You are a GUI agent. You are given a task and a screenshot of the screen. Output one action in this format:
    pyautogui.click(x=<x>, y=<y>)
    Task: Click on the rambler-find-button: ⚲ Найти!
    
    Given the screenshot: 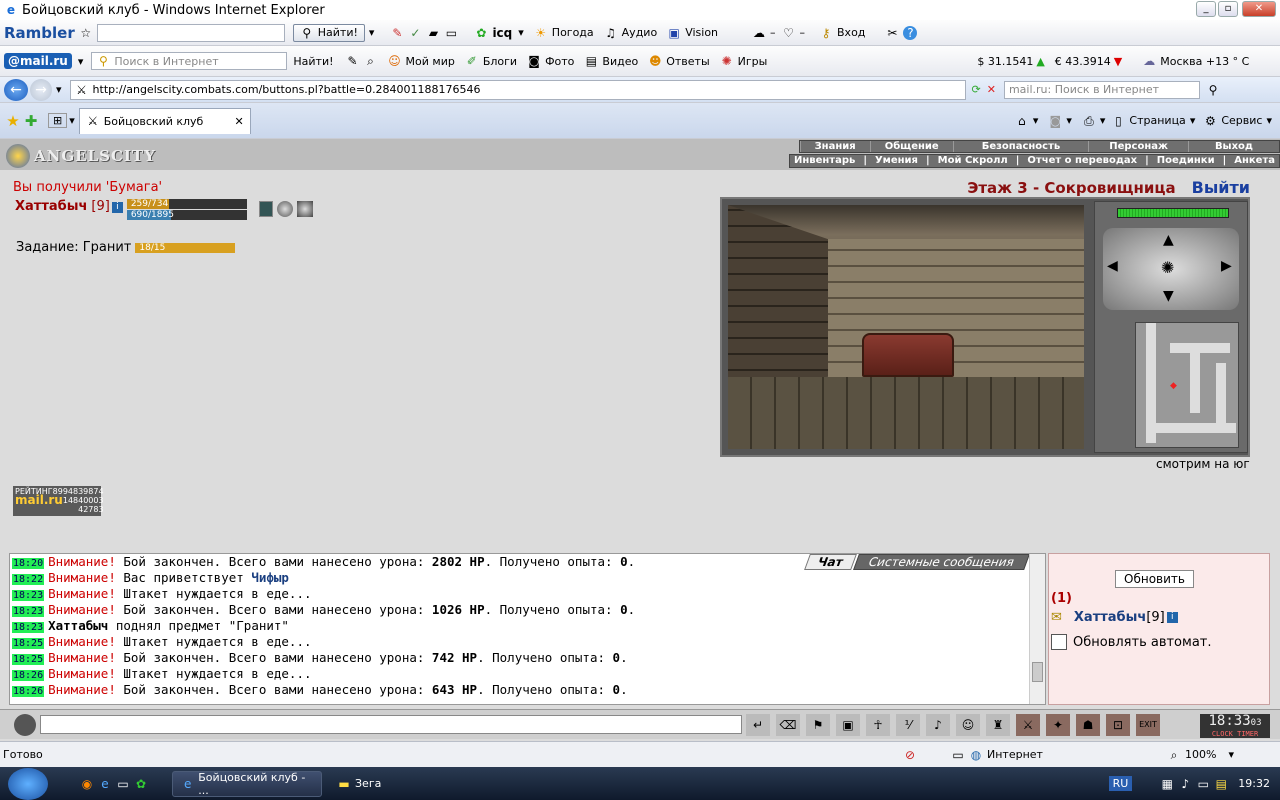 What is the action you would take?
    pyautogui.click(x=328, y=32)
    